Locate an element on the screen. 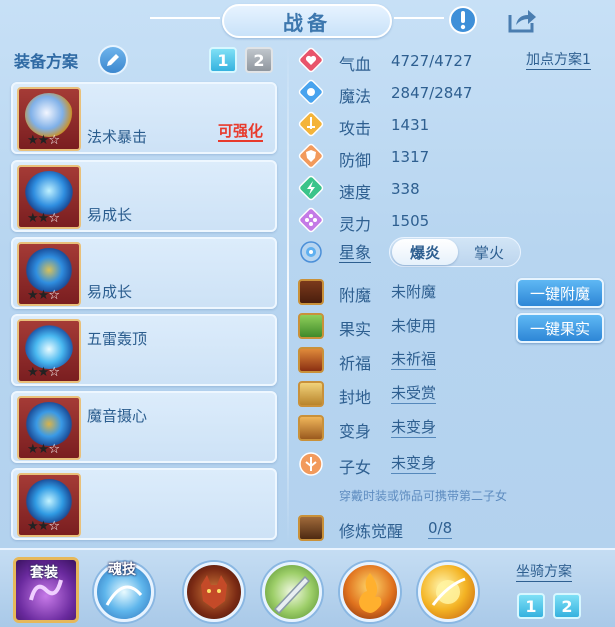  info-button is located at coordinates (463, 20).